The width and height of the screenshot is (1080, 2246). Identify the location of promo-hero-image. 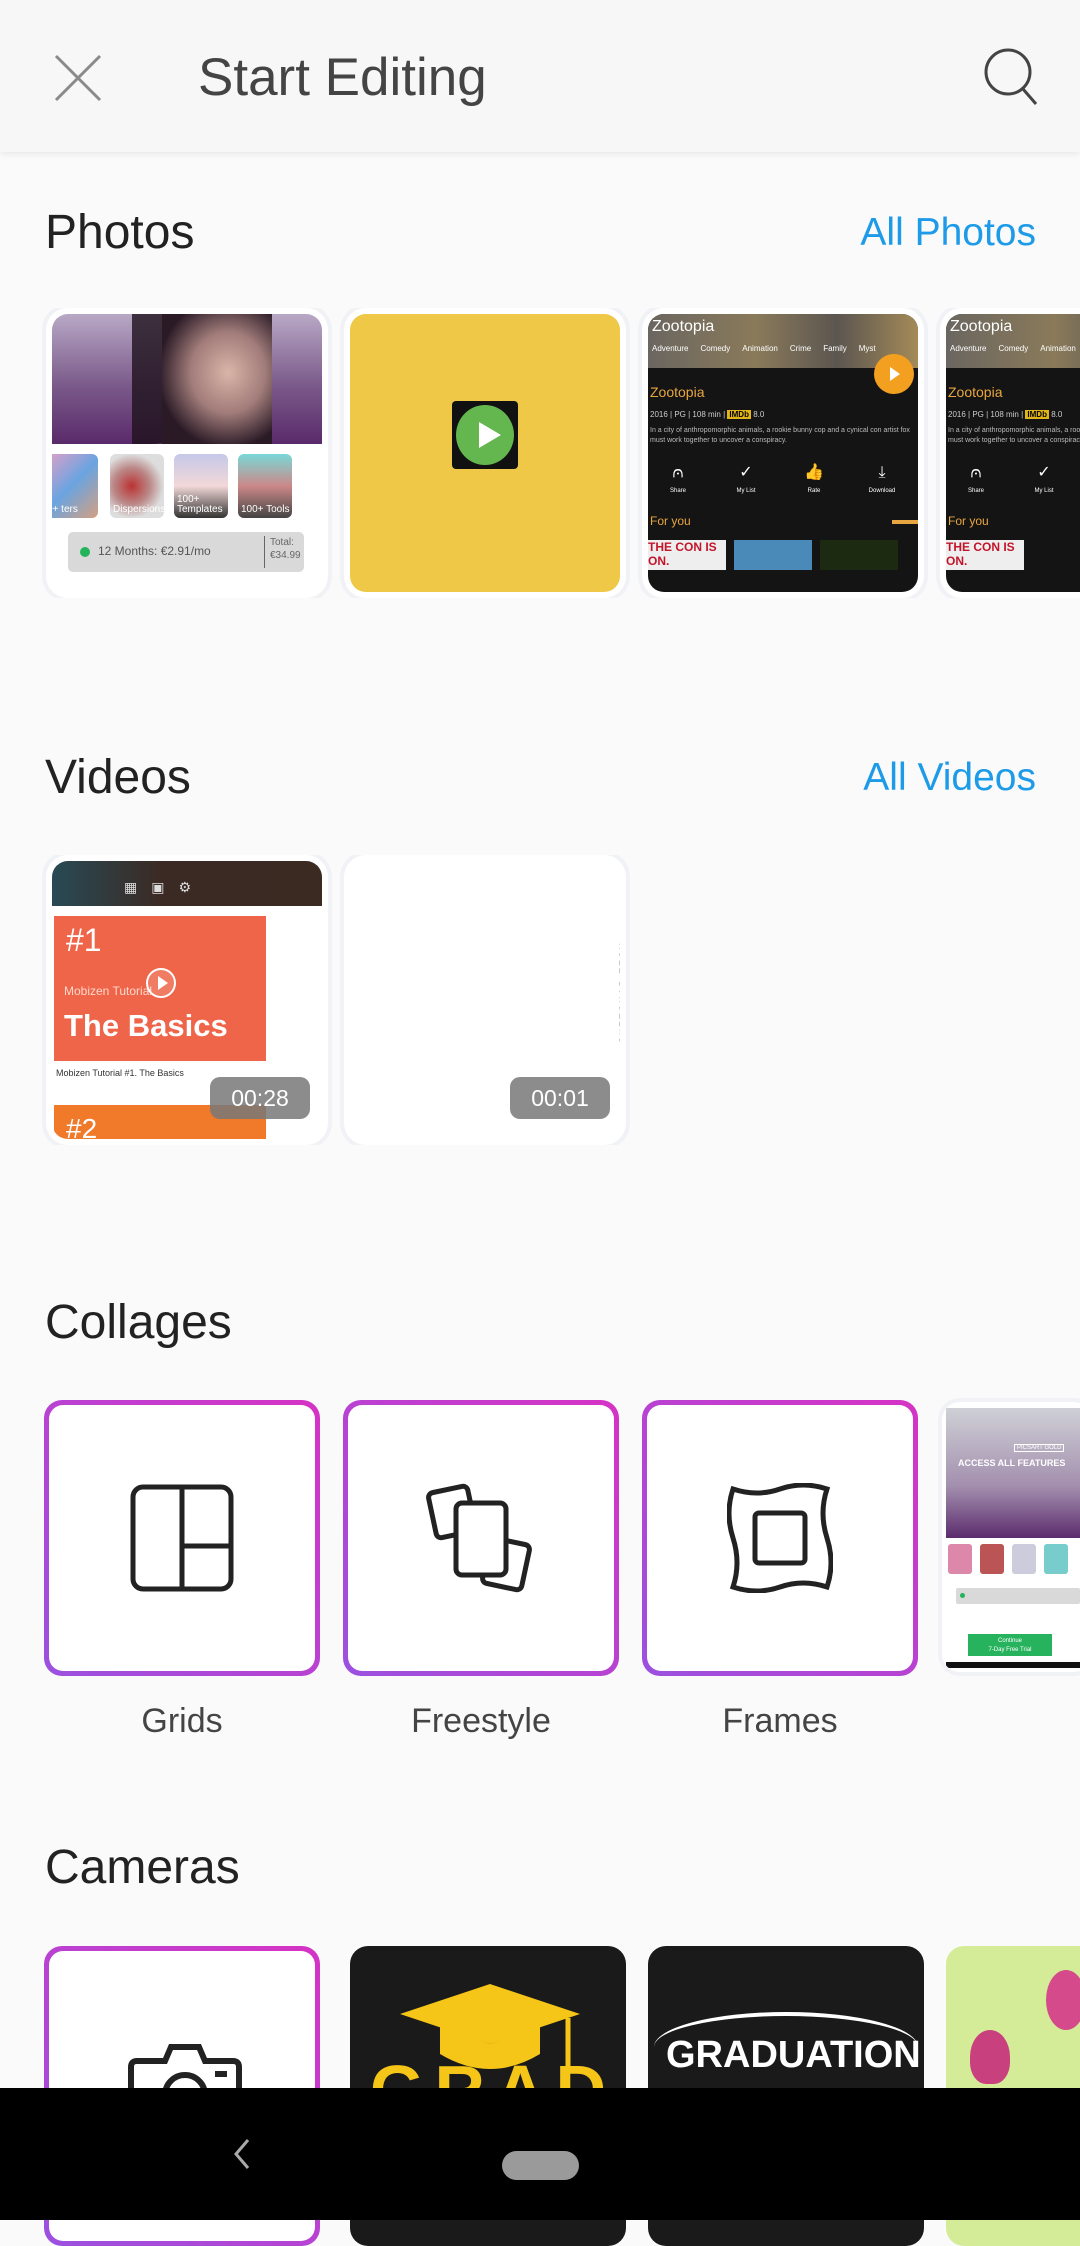
(1013, 1473).